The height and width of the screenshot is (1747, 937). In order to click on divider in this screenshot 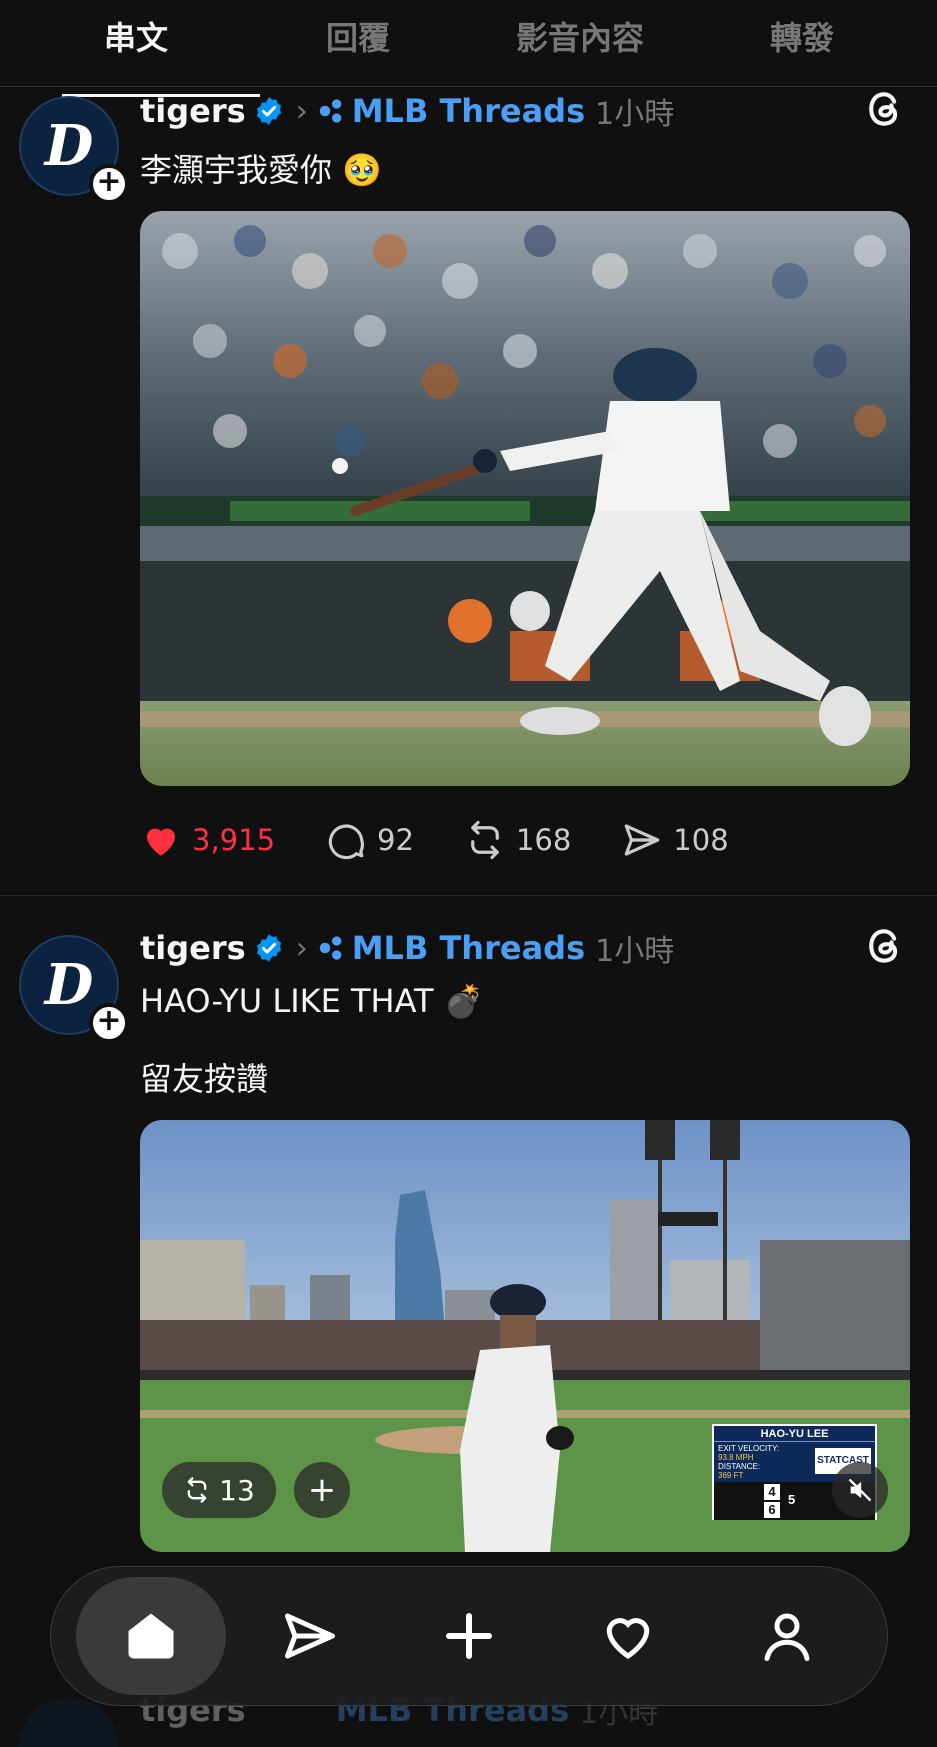, I will do `click(468, 895)`.